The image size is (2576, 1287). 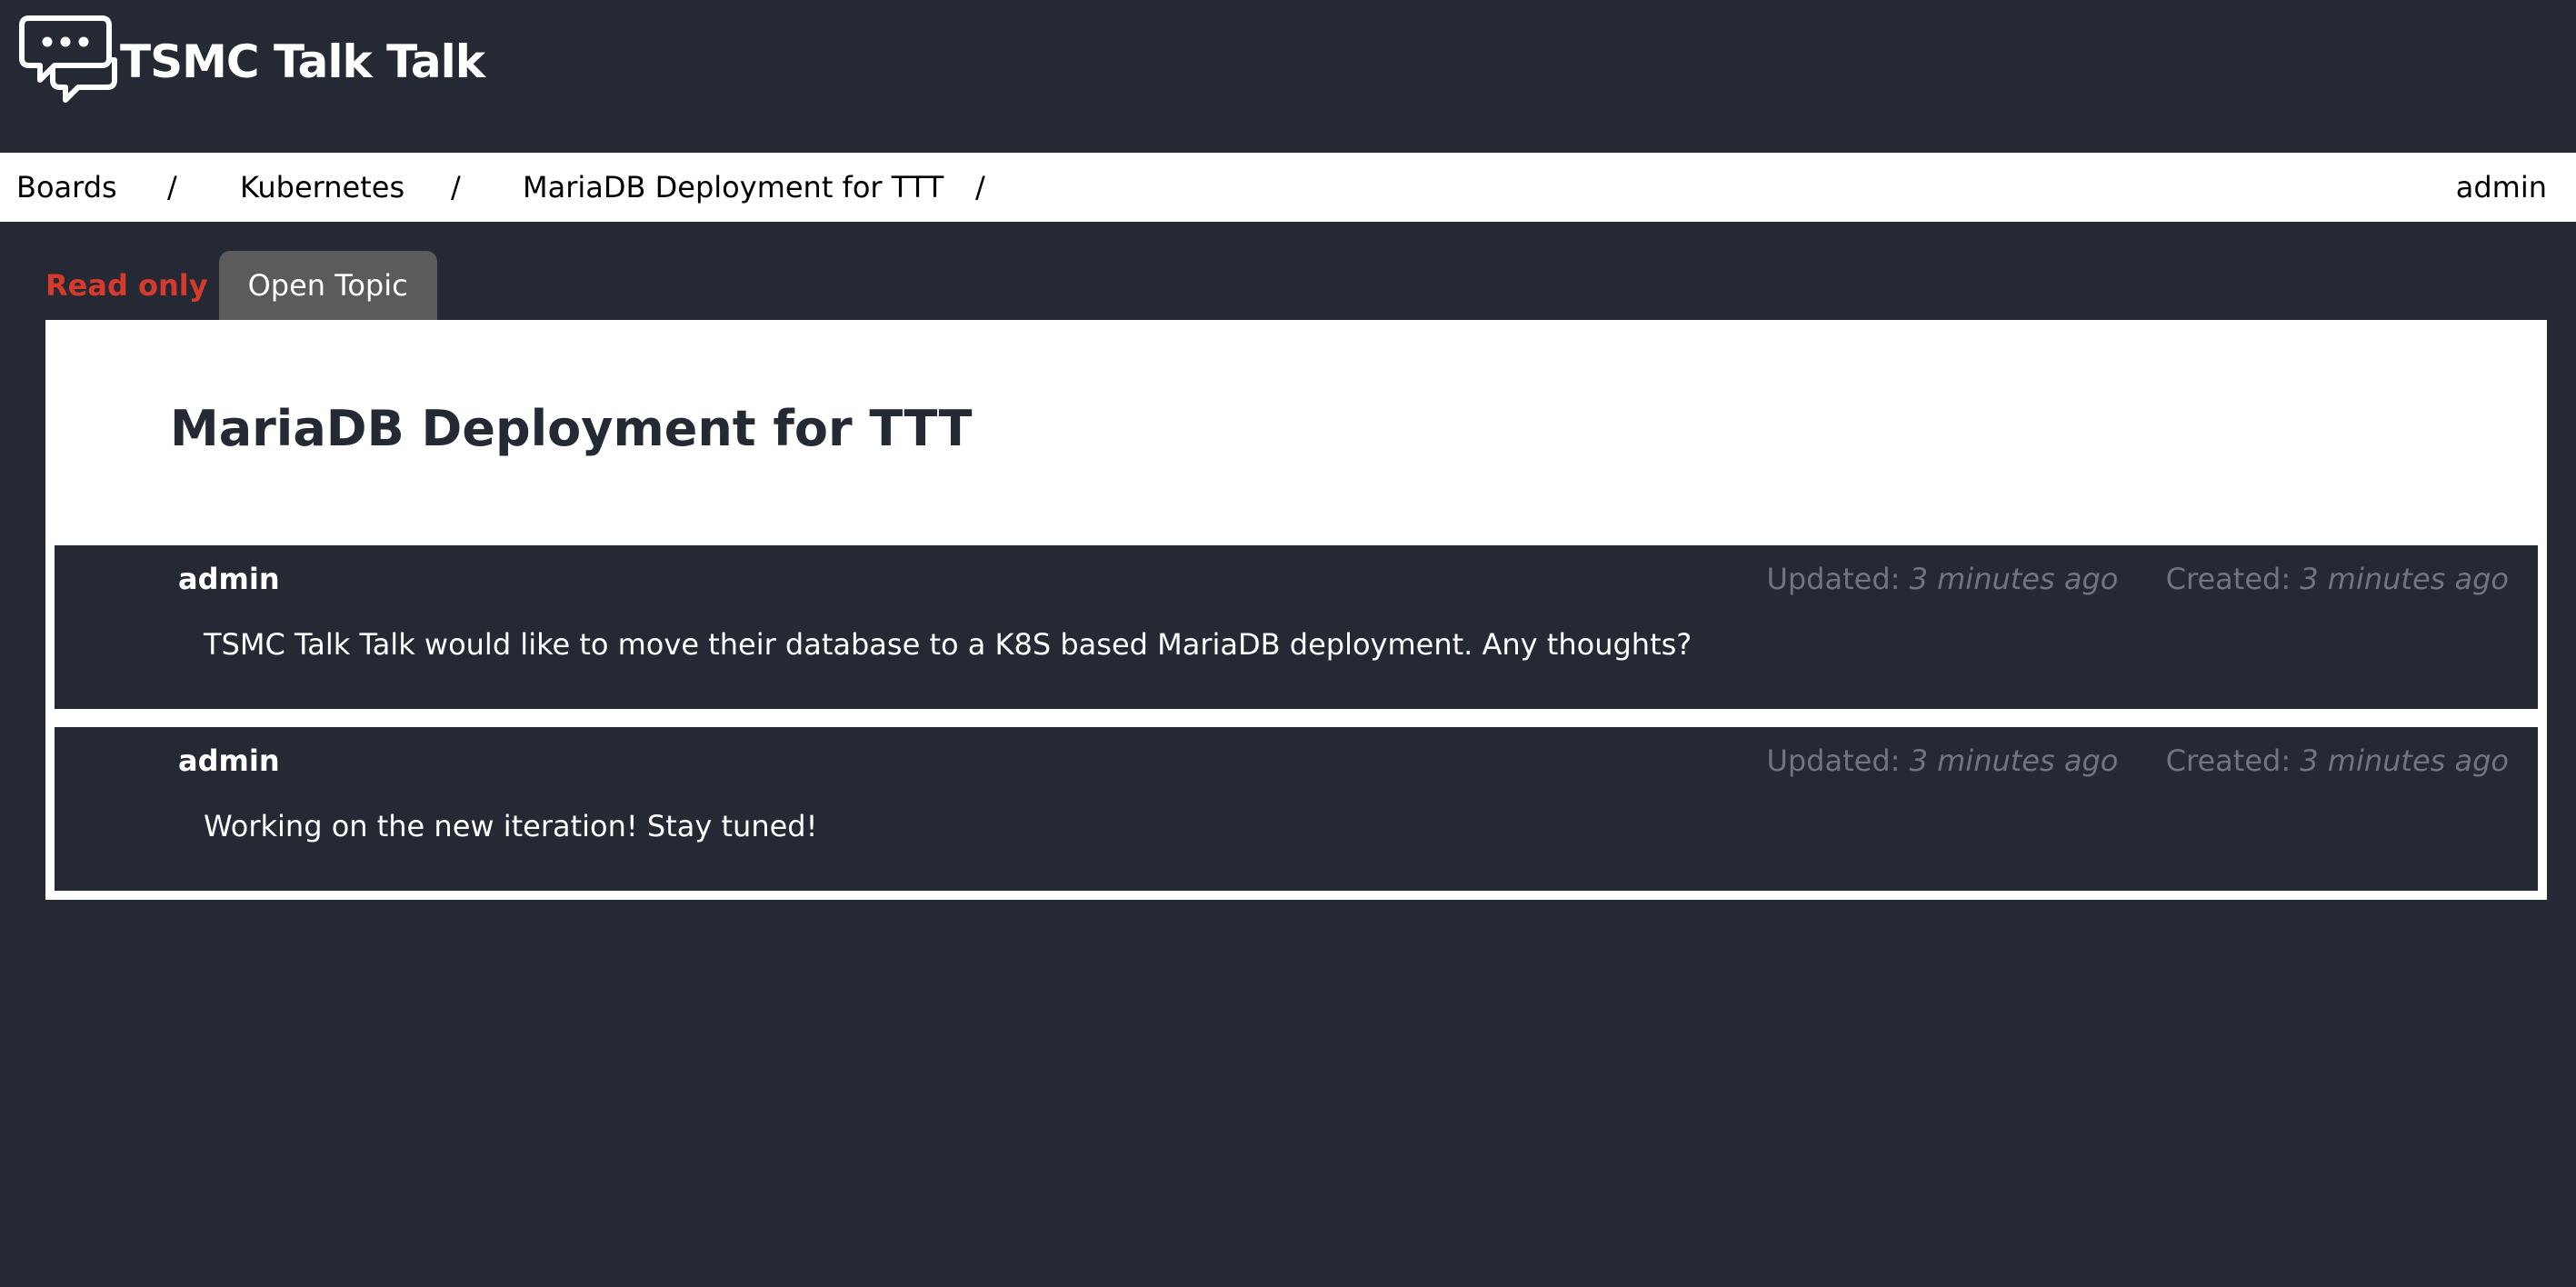 What do you see at coordinates (2501, 187) in the screenshot?
I see `user-menu: admin` at bounding box center [2501, 187].